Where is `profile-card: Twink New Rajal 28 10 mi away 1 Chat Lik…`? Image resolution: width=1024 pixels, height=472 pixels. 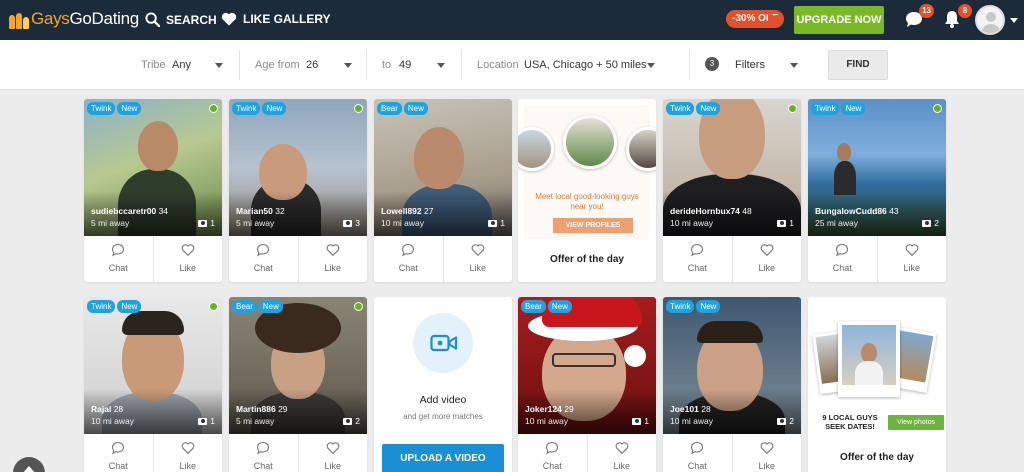 profile-card: Twink New Rajal 28 10 mi away 1 Chat Lik… is located at coordinates (153, 384).